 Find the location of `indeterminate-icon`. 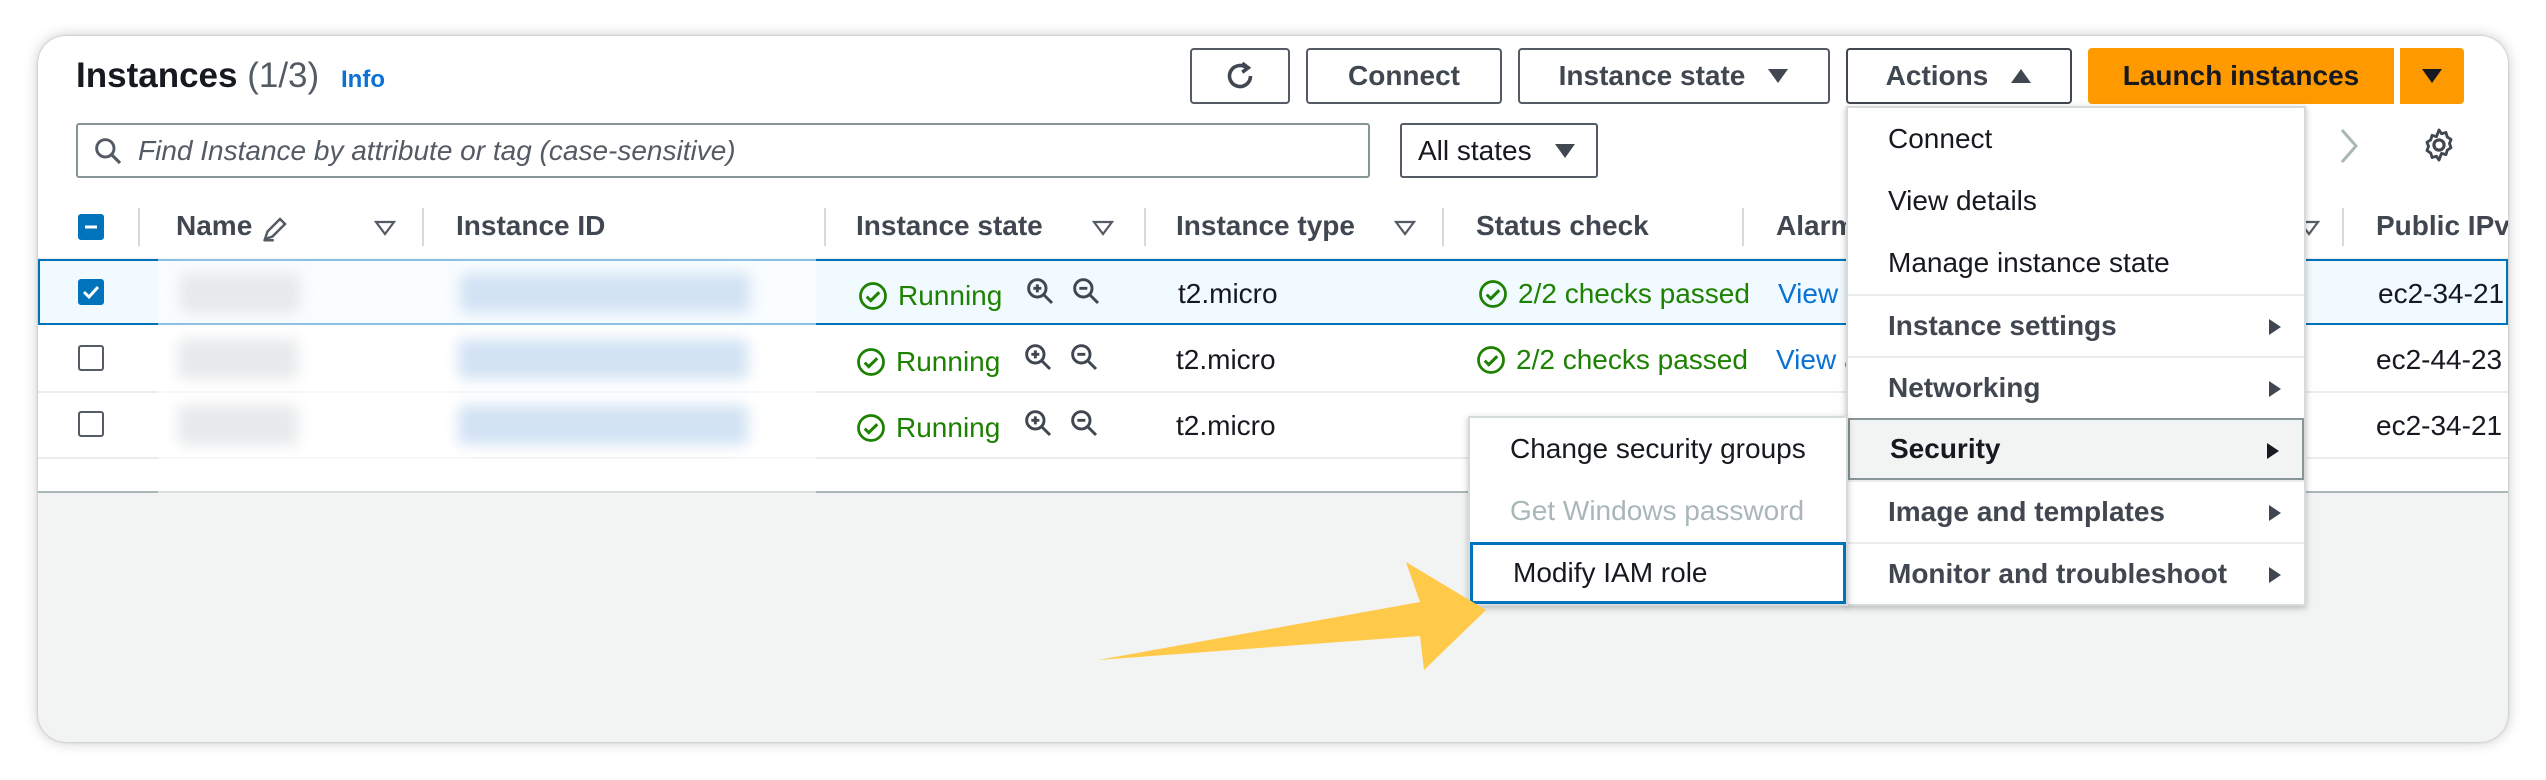

indeterminate-icon is located at coordinates (91, 227).